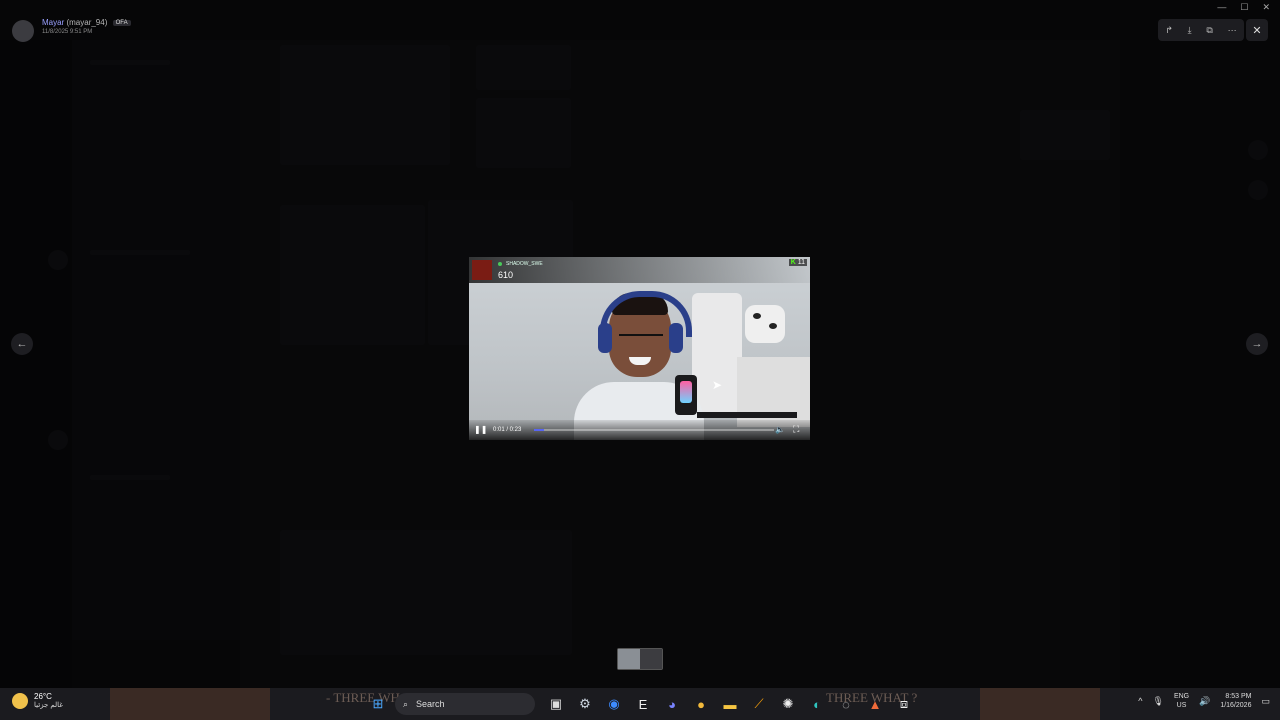  What do you see at coordinates (1169, 30) in the screenshot?
I see `forward-icon: ↱` at bounding box center [1169, 30].